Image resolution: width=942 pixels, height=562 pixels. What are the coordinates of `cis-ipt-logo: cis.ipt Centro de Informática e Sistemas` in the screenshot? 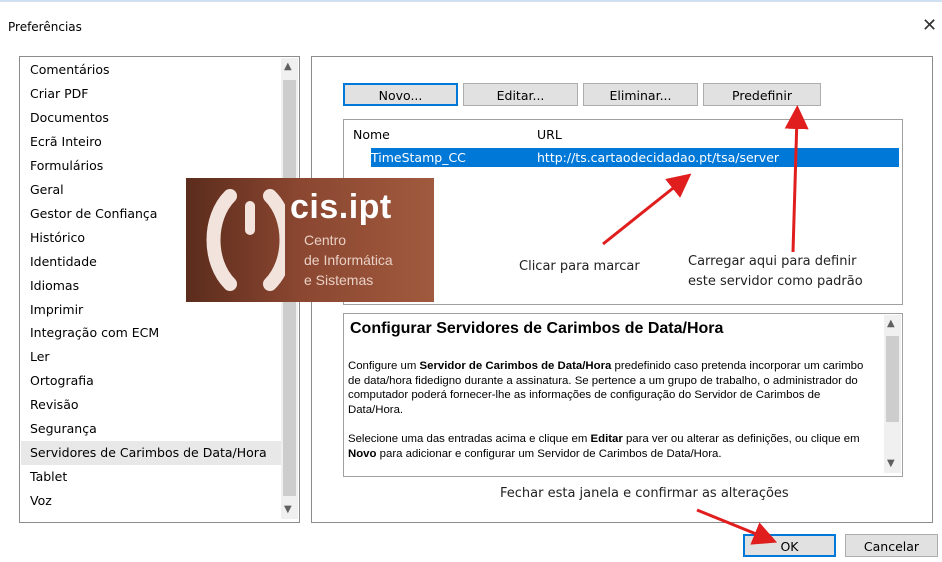 It's located at (310, 240).